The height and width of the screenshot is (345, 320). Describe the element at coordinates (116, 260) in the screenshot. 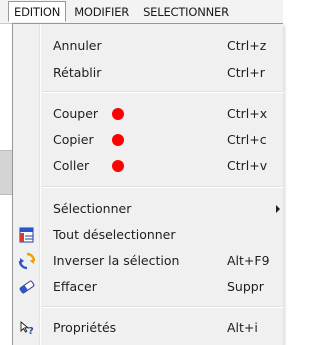

I see `menu-item-label: Inverser la sélection` at that location.